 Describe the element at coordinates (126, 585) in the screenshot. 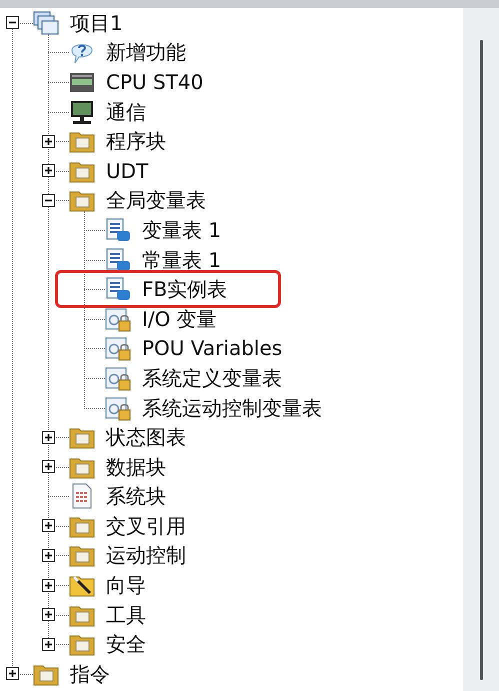

I see `tree-item-label: 向导` at that location.